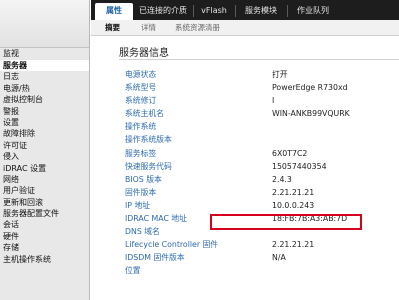 The width and height of the screenshot is (399, 300). What do you see at coordinates (261, 87) in the screenshot?
I see `info-row-system-model: 系统型号 PowerEdge R730xd` at bounding box center [261, 87].